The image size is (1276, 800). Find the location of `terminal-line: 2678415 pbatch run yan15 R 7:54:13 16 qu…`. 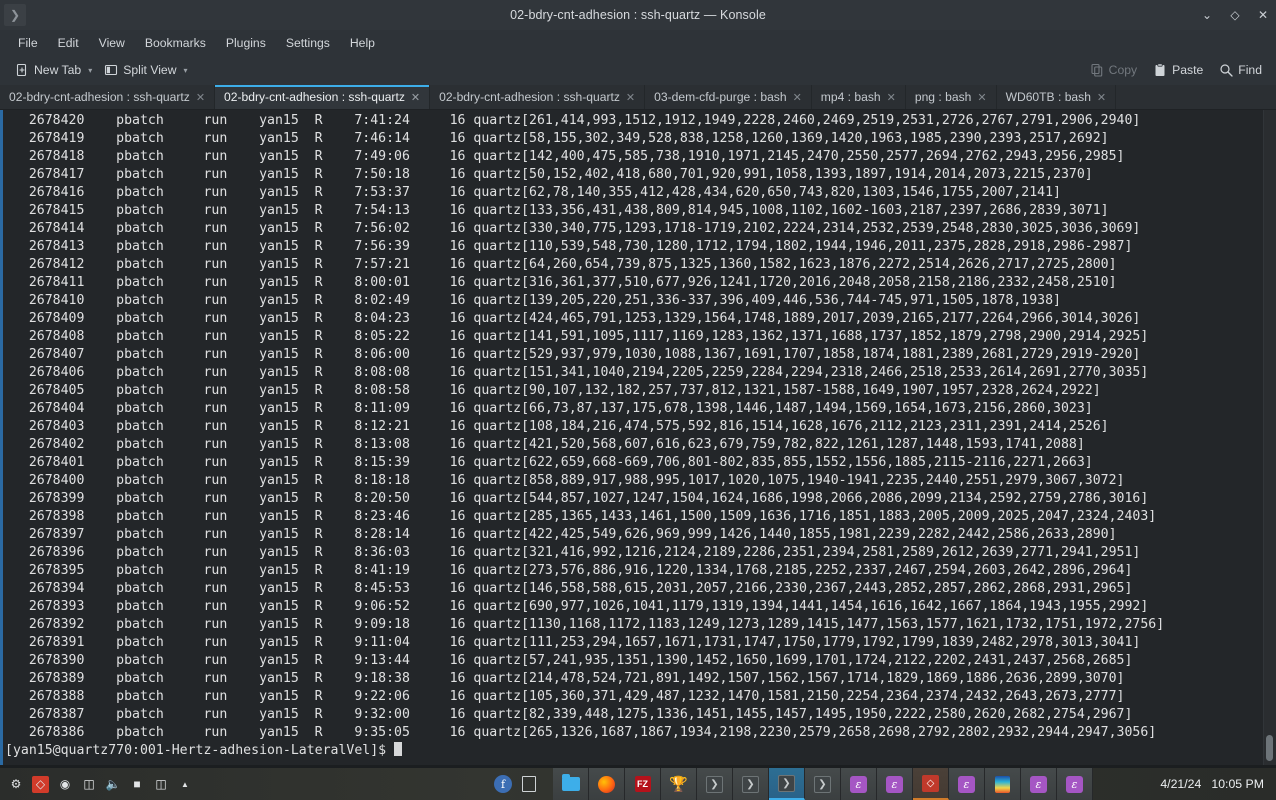

terminal-line: 2678415 pbatch run yan15 R 7:54:13 16 qu… is located at coordinates (557, 210).